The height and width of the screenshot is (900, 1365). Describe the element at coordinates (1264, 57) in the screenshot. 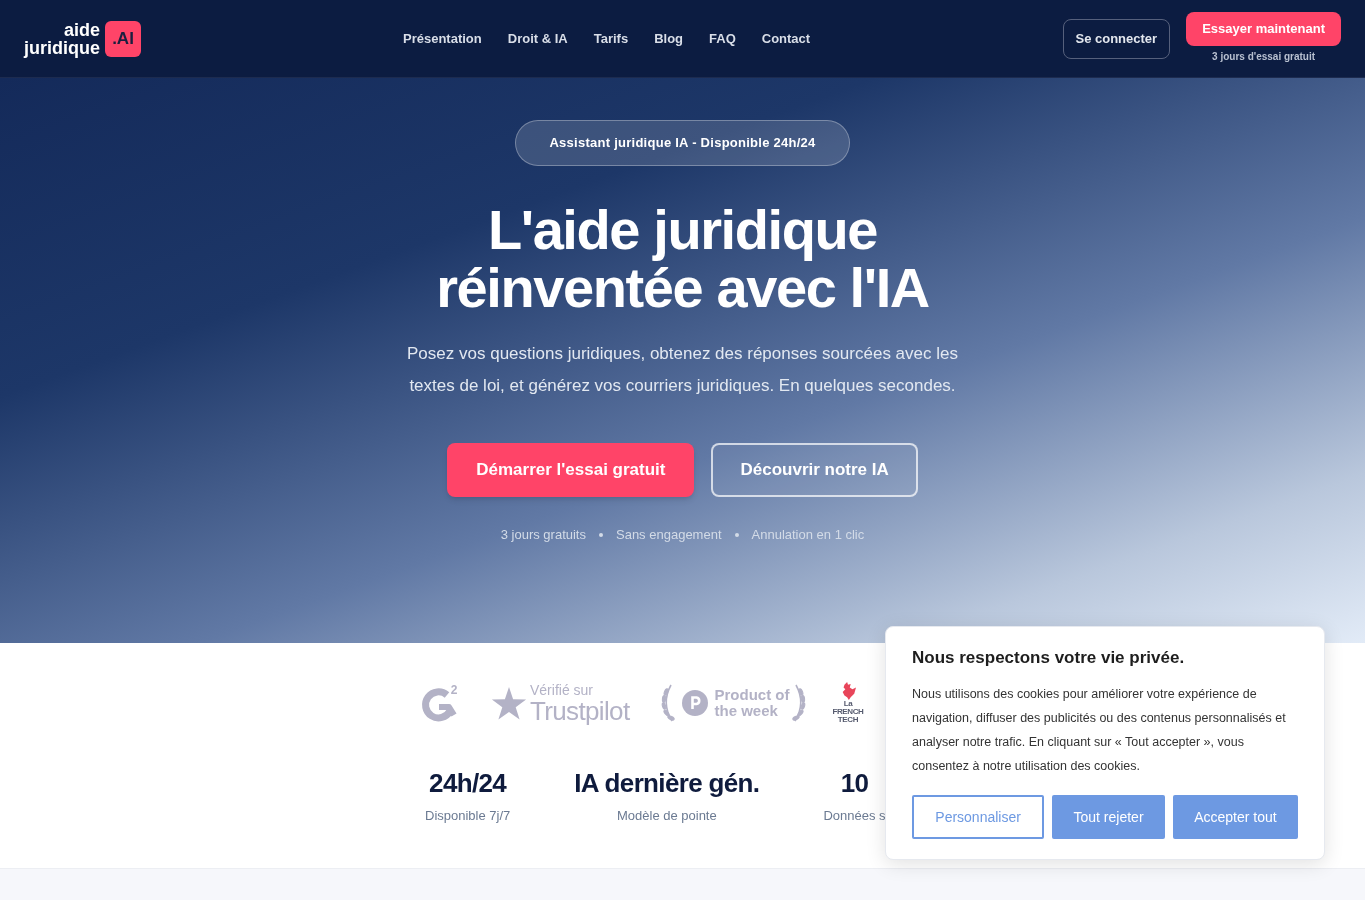

I see `trial-note: 3 jours d'essai gratuit` at that location.